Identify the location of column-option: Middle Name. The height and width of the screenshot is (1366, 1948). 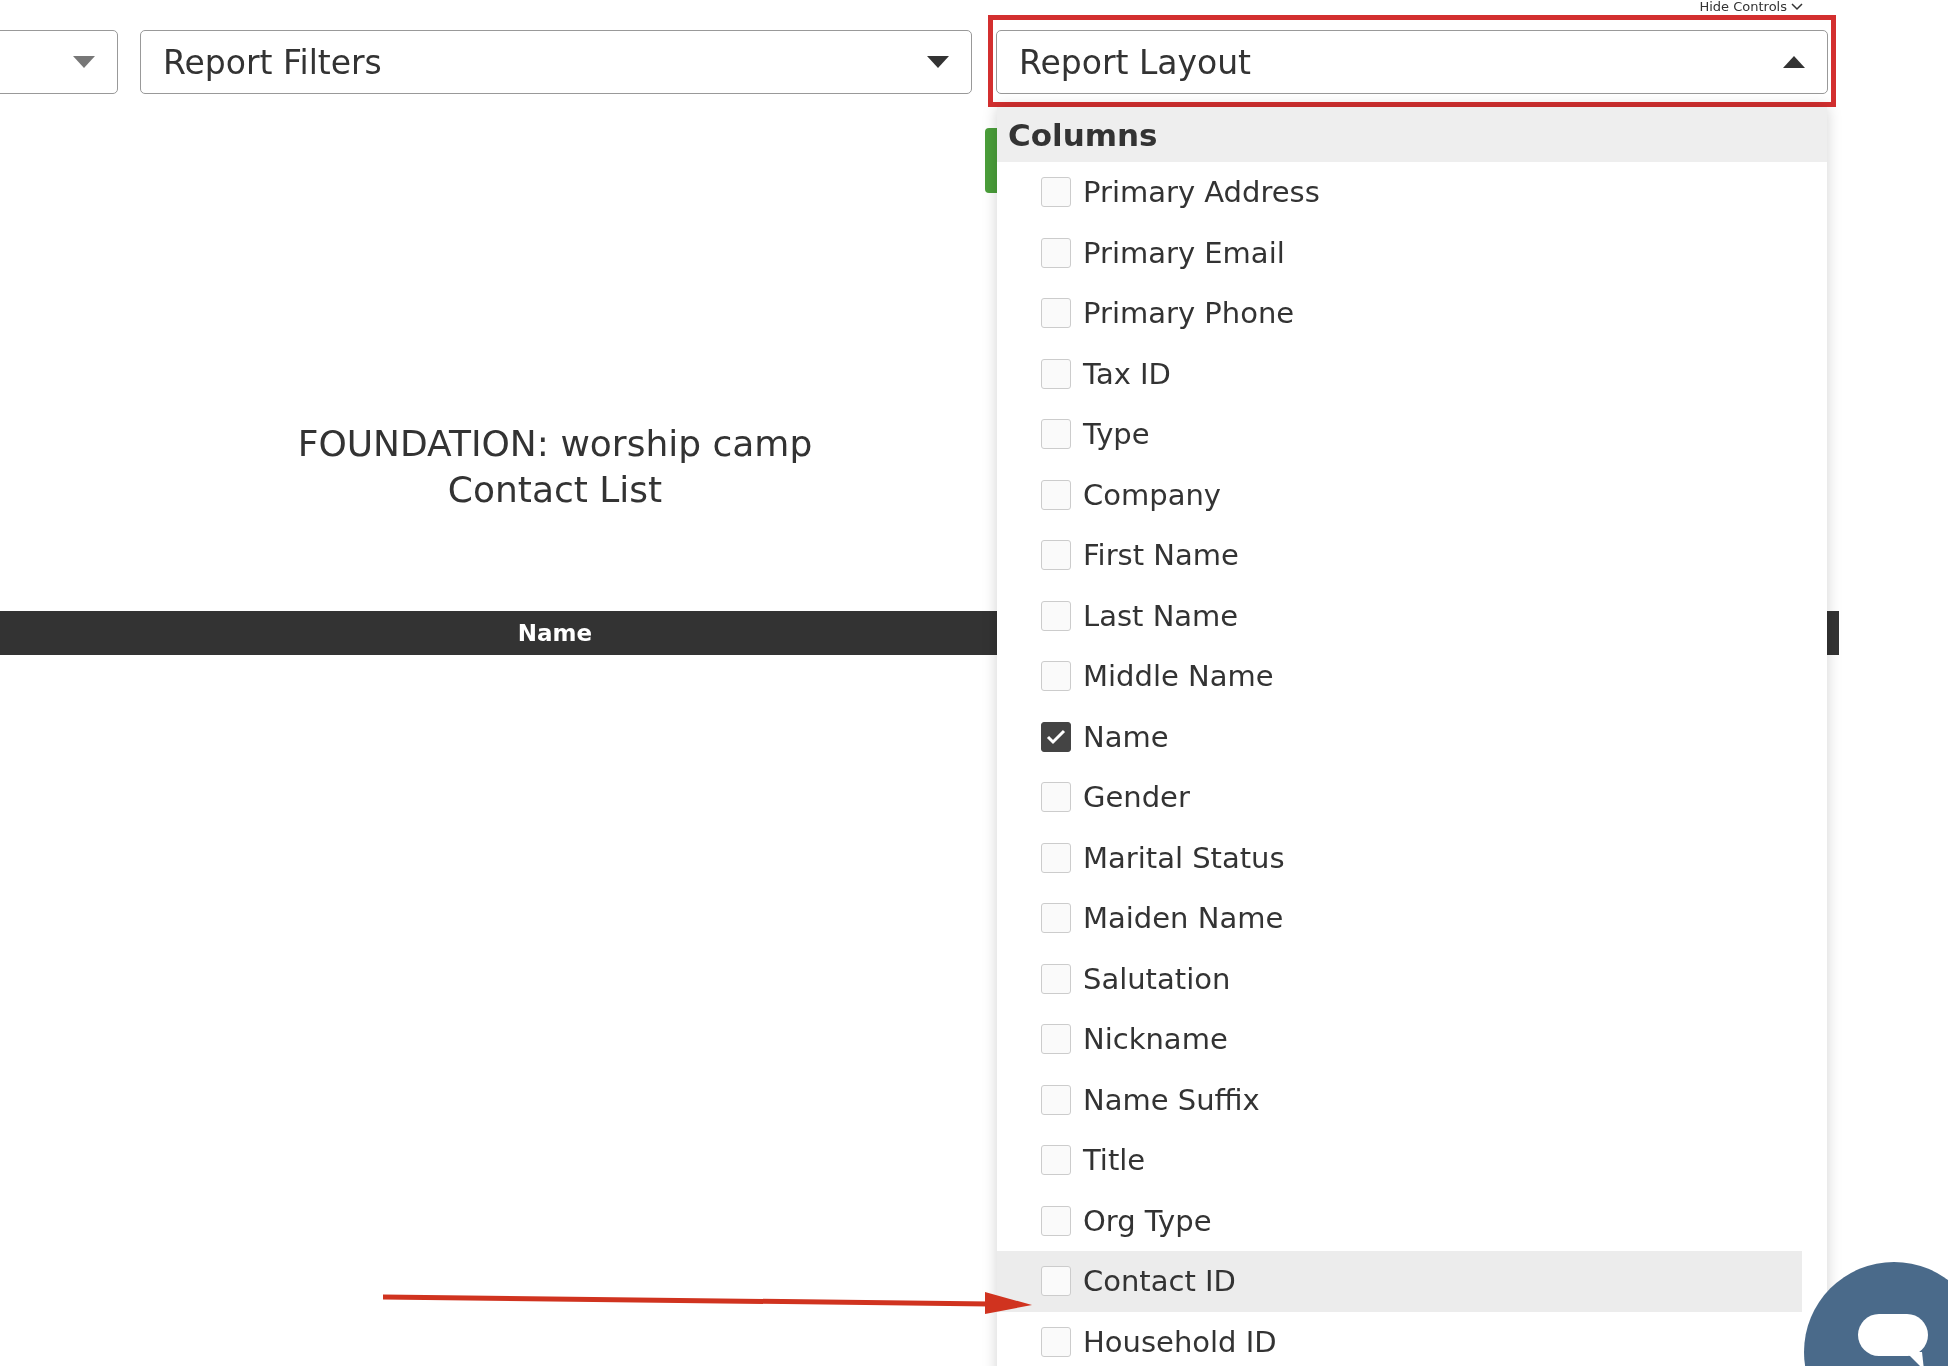
(1399, 676).